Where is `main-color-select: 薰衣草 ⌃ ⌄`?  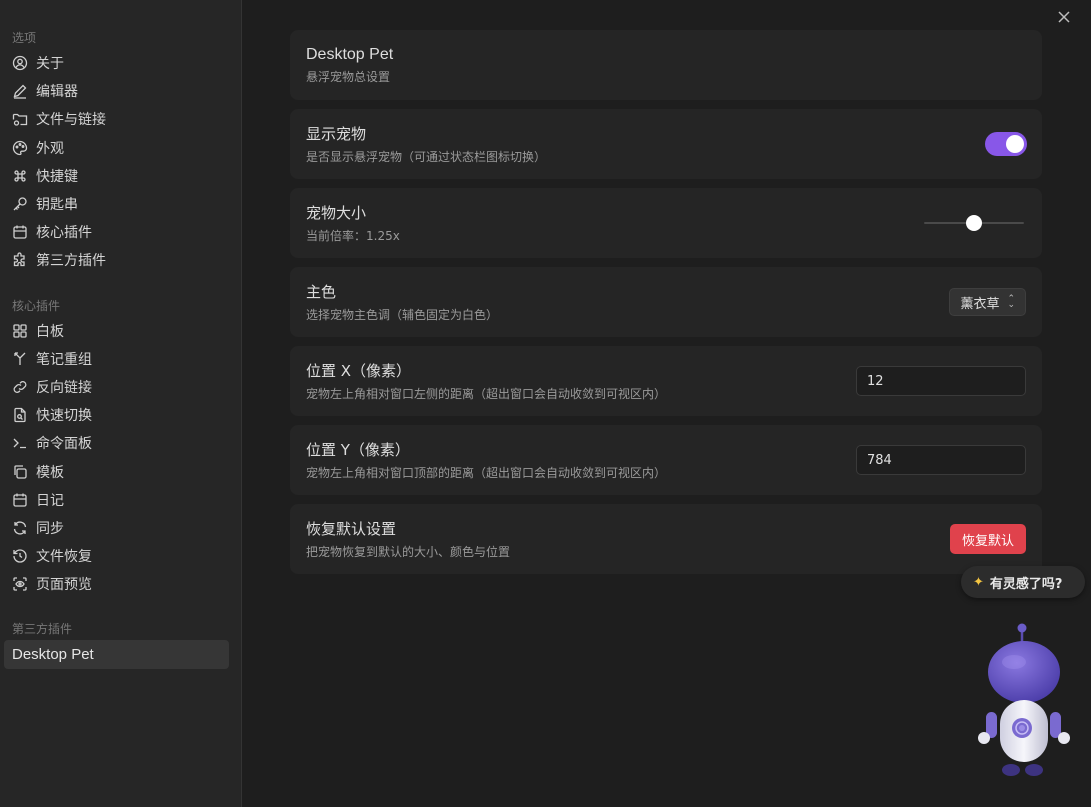
main-color-select: 薰衣草 ⌃ ⌄ is located at coordinates (987, 302).